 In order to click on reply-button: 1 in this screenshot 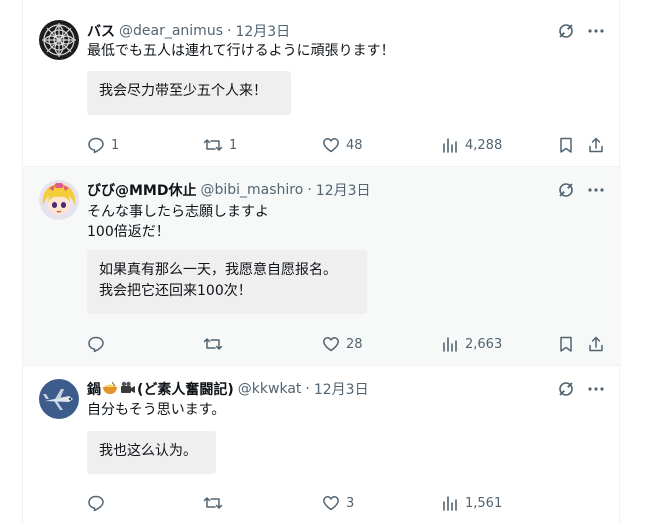, I will do `click(103, 145)`.